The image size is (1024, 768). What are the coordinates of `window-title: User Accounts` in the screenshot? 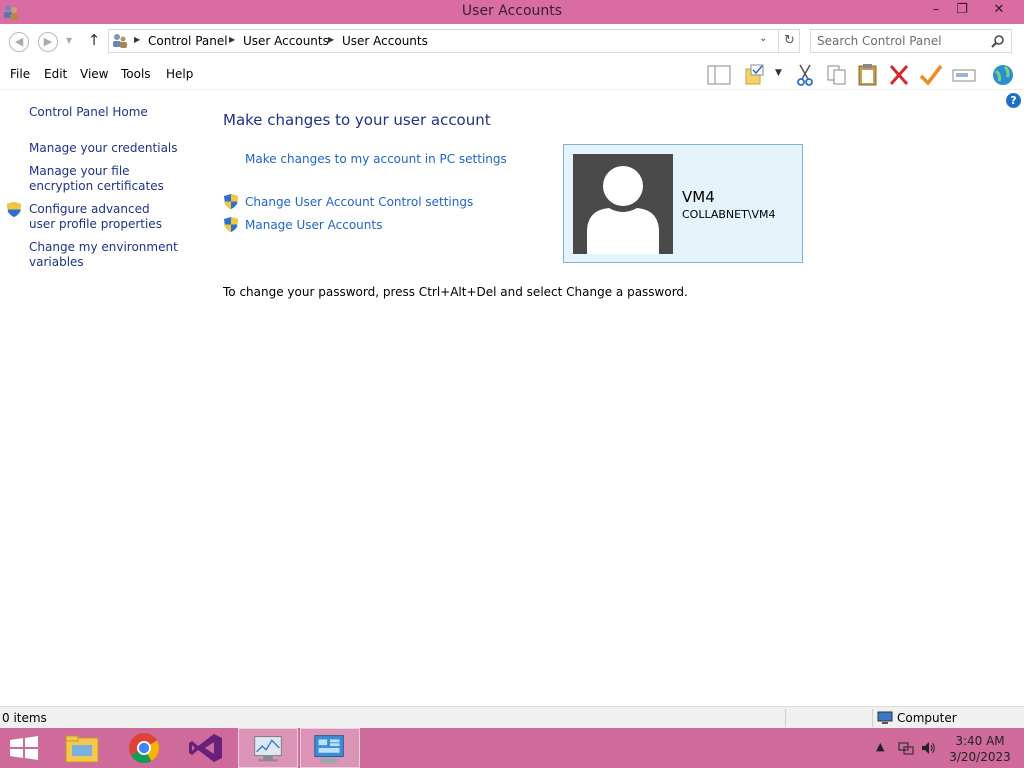 It's located at (512, 11).